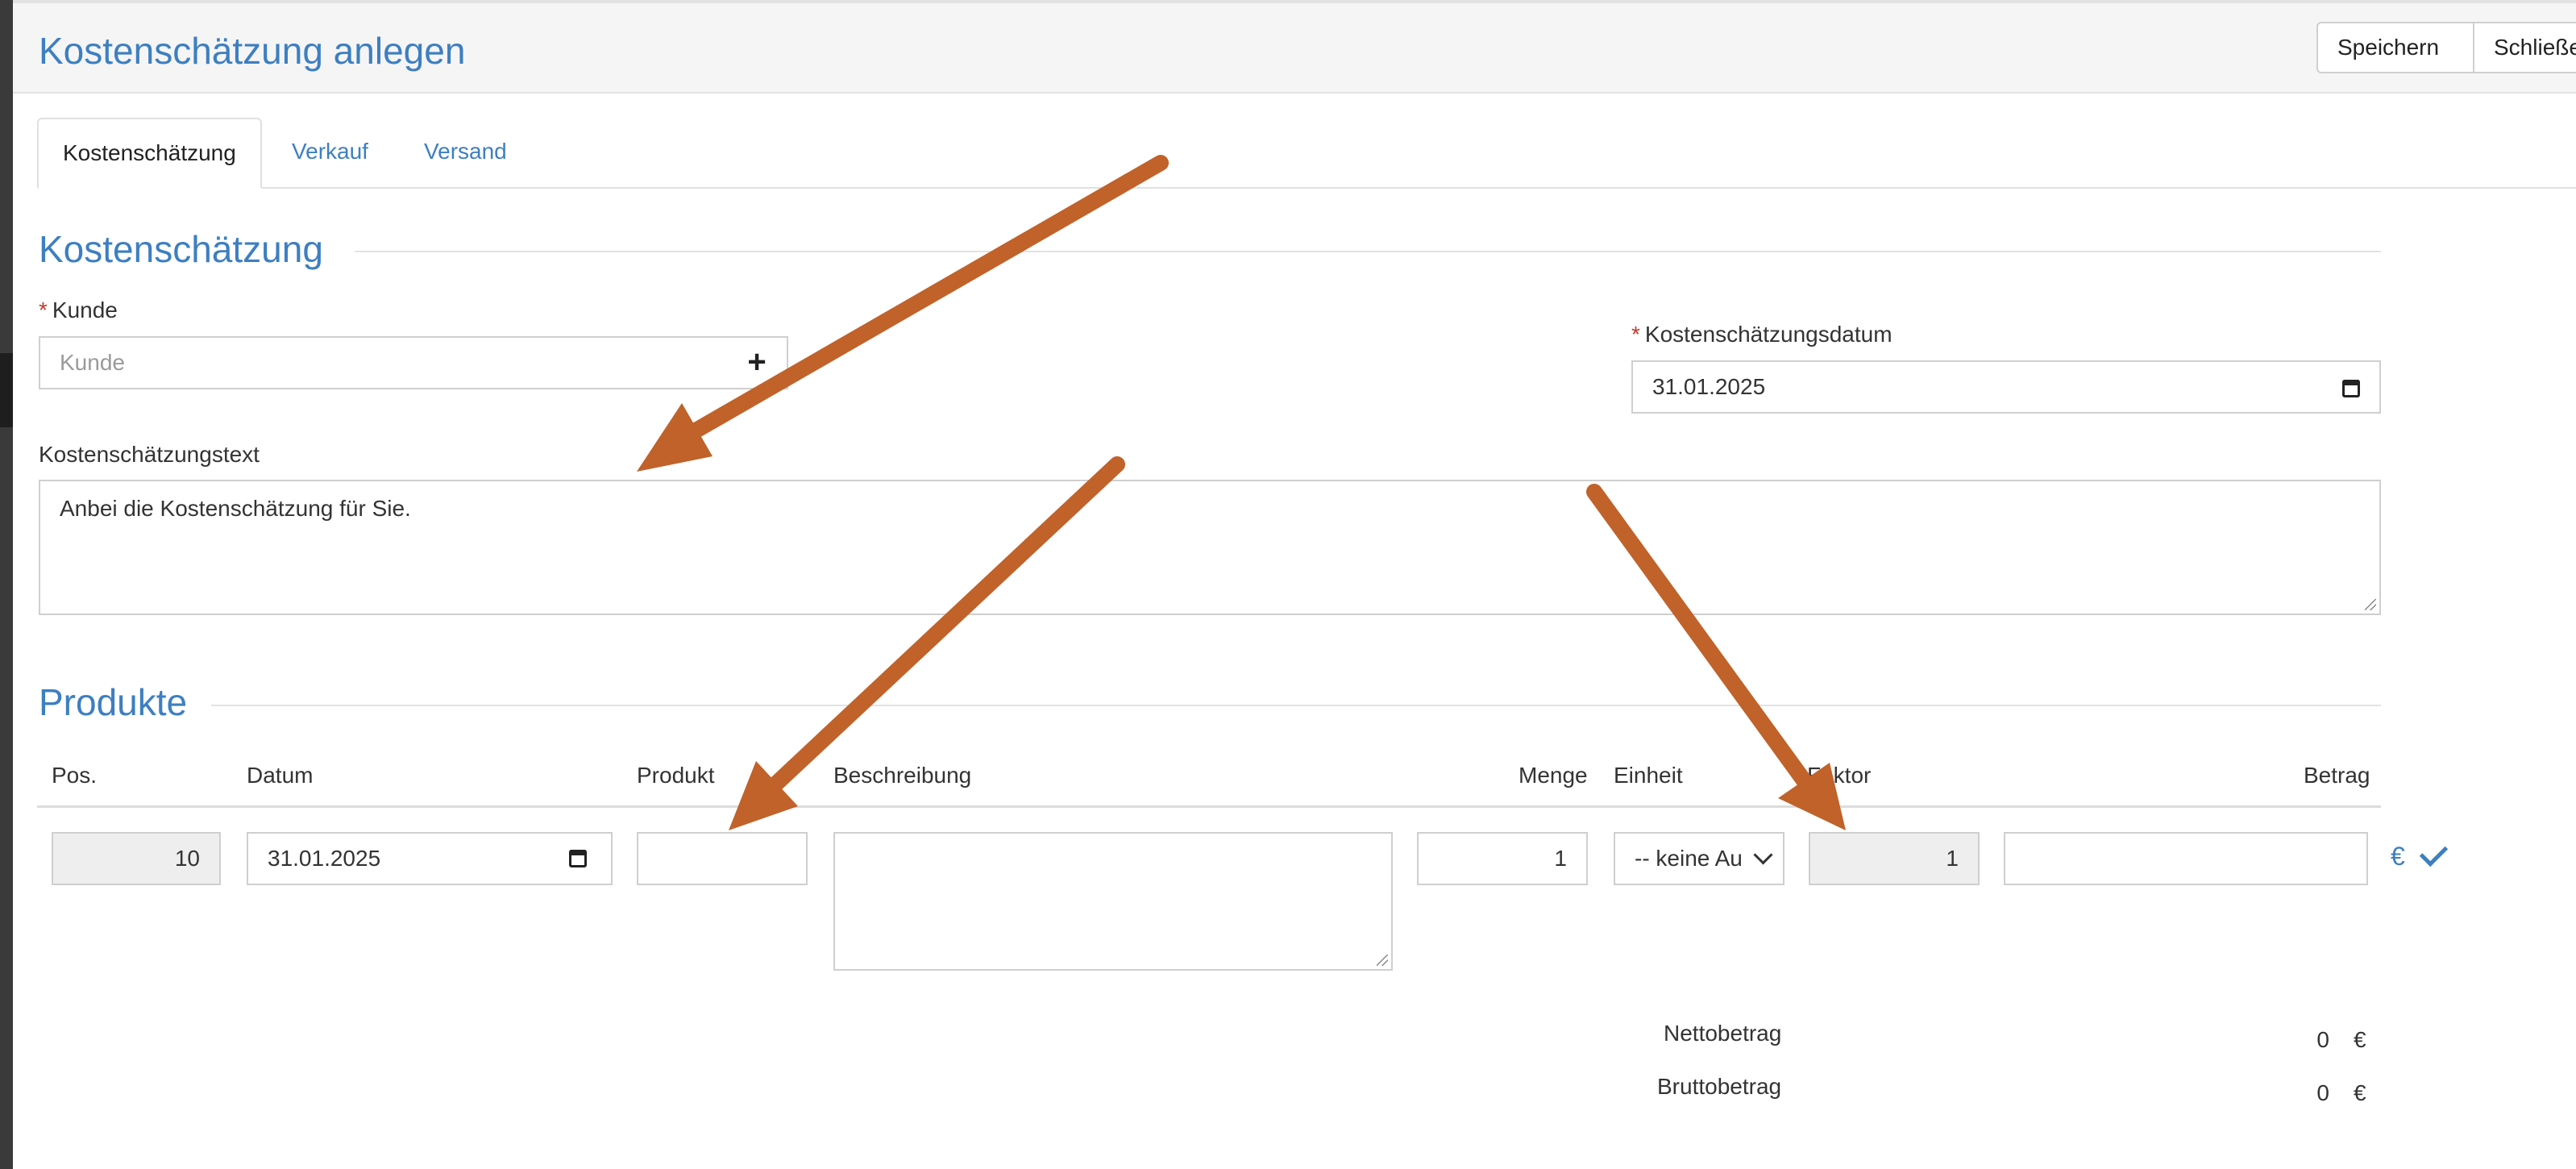 The height and width of the screenshot is (1169, 2576). What do you see at coordinates (1719, 1086) in the screenshot?
I see `gross-amount-label: Bruttobetrag` at bounding box center [1719, 1086].